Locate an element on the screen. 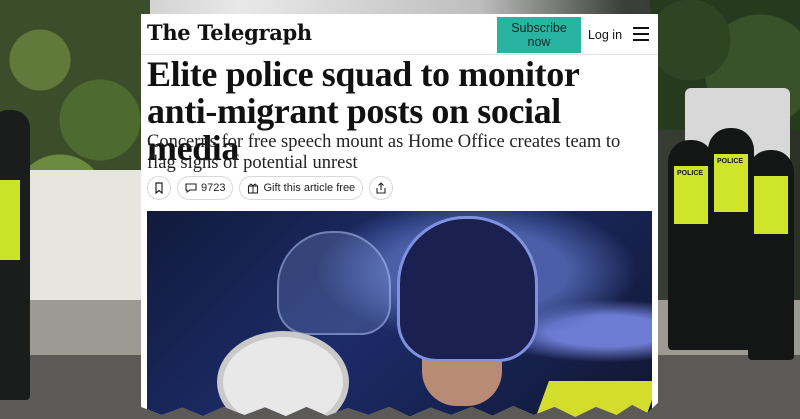  subscribe-button: Subscribe now is located at coordinates (539, 35).